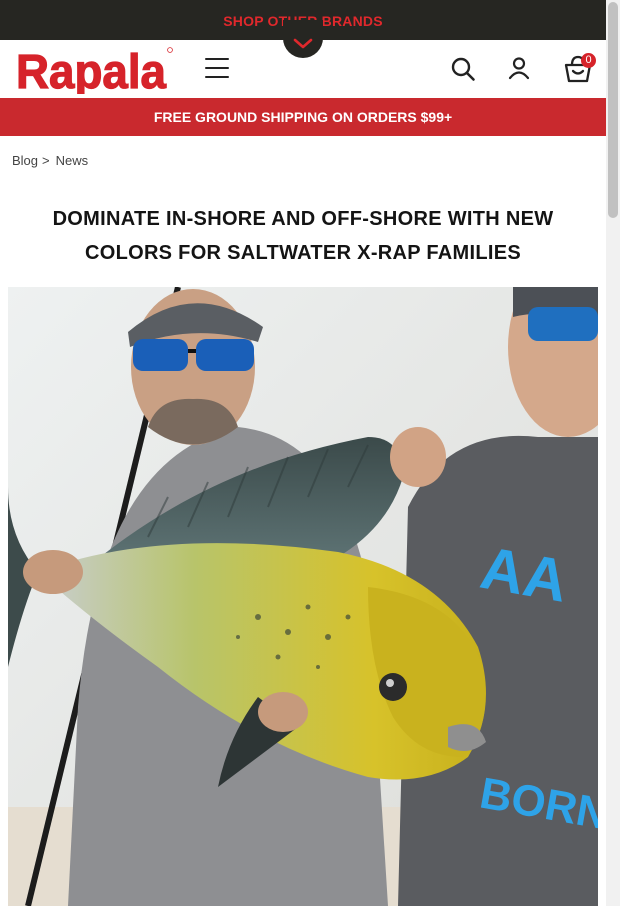  What do you see at coordinates (580, 68) in the screenshot?
I see `cart-button: 0` at bounding box center [580, 68].